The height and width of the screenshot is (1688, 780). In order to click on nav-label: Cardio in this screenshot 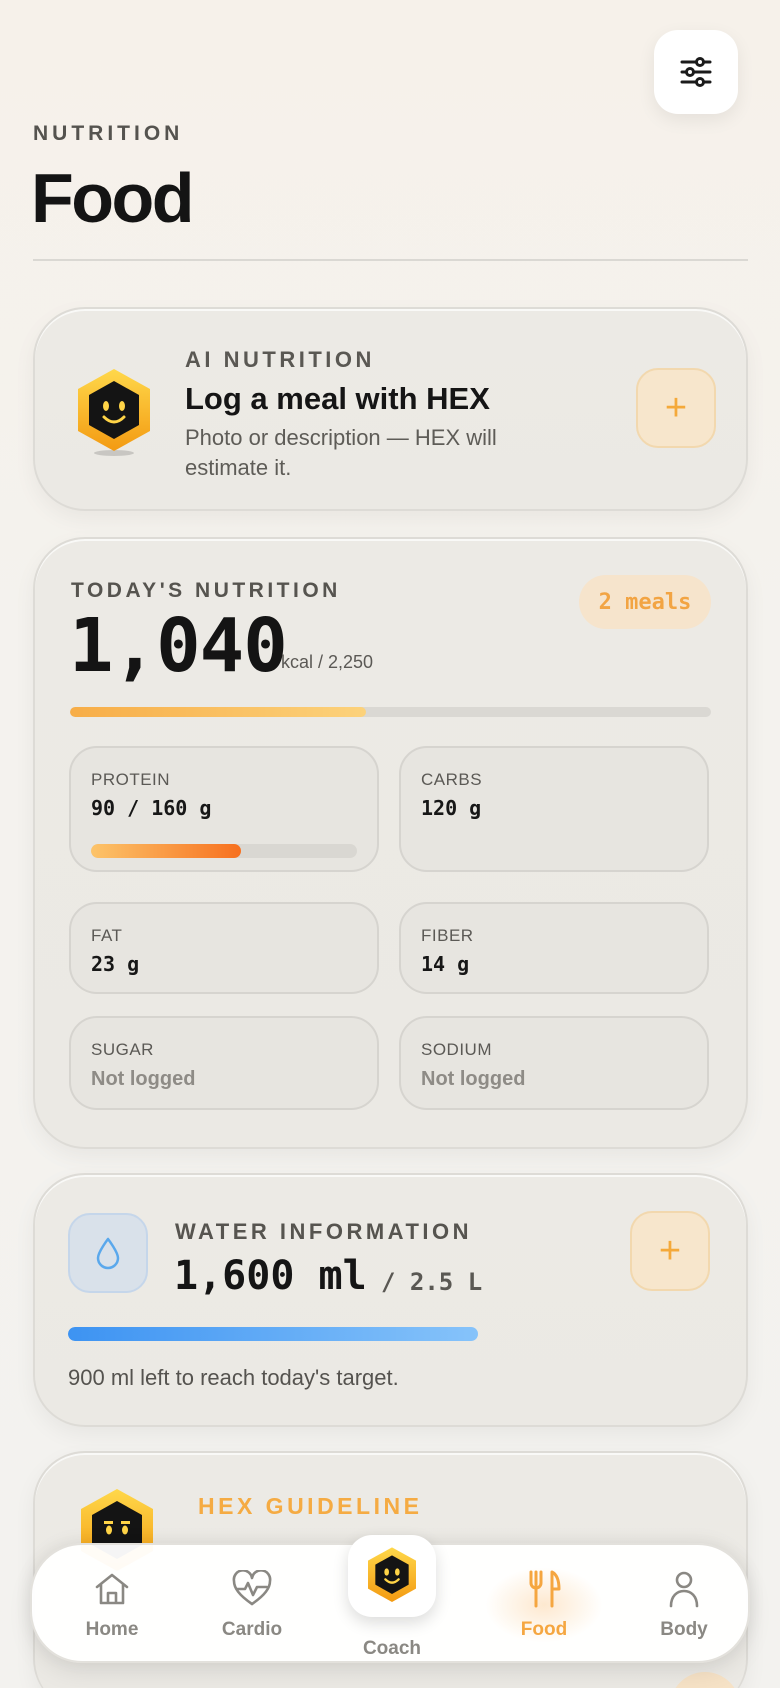, I will do `click(252, 1629)`.